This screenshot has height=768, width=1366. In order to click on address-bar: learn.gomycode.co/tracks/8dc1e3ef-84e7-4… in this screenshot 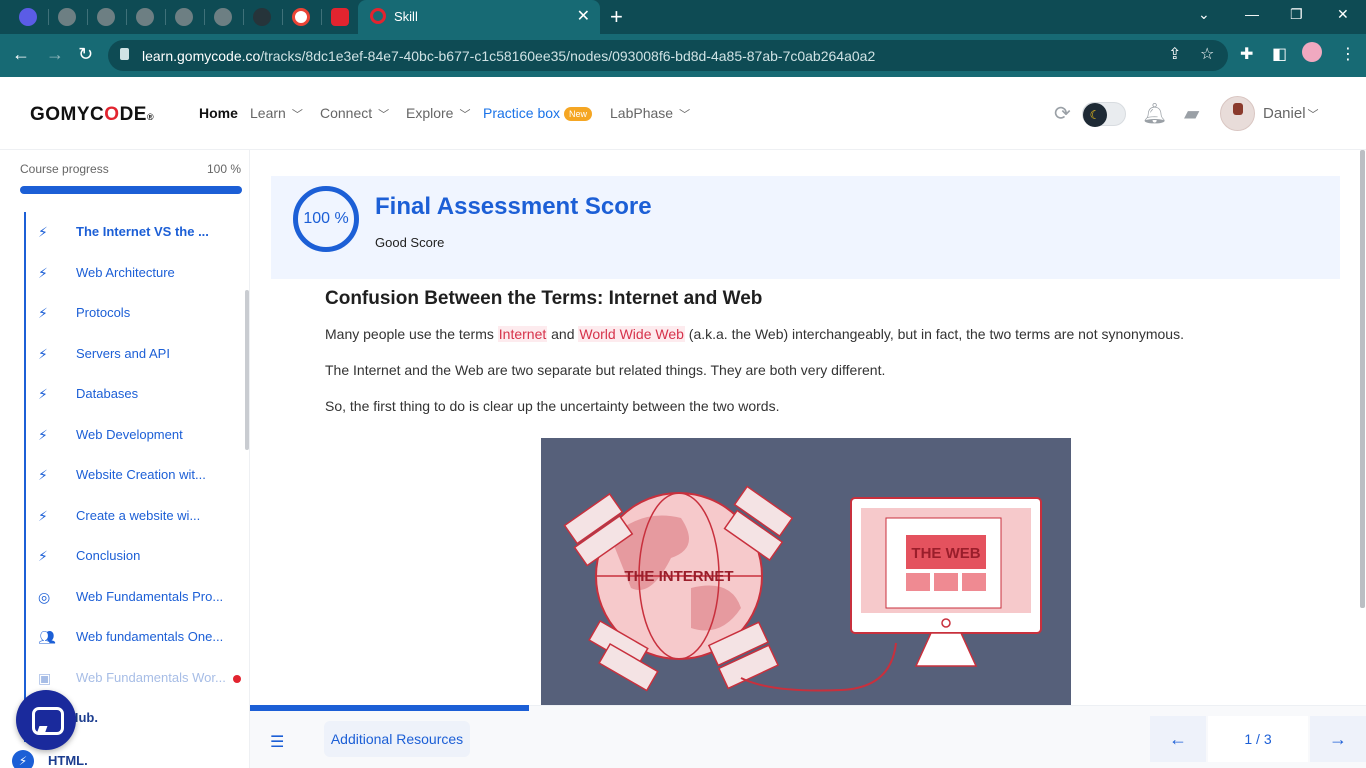, I will do `click(668, 55)`.